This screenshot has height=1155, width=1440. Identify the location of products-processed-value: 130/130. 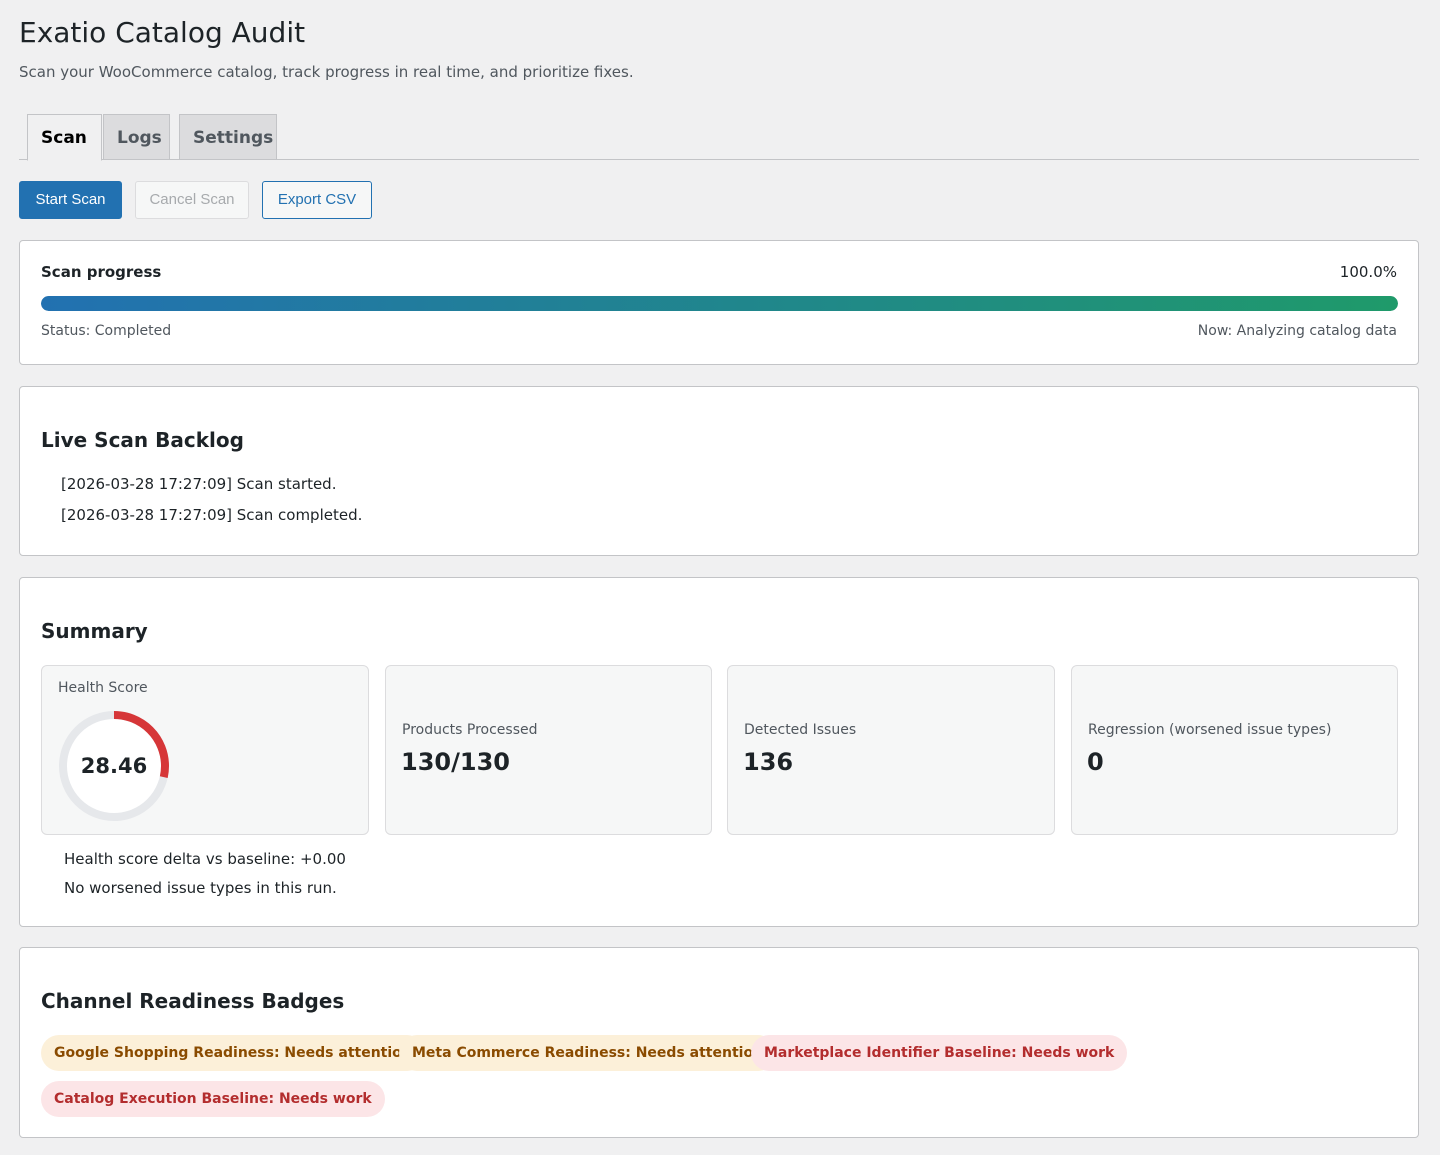
(455, 762).